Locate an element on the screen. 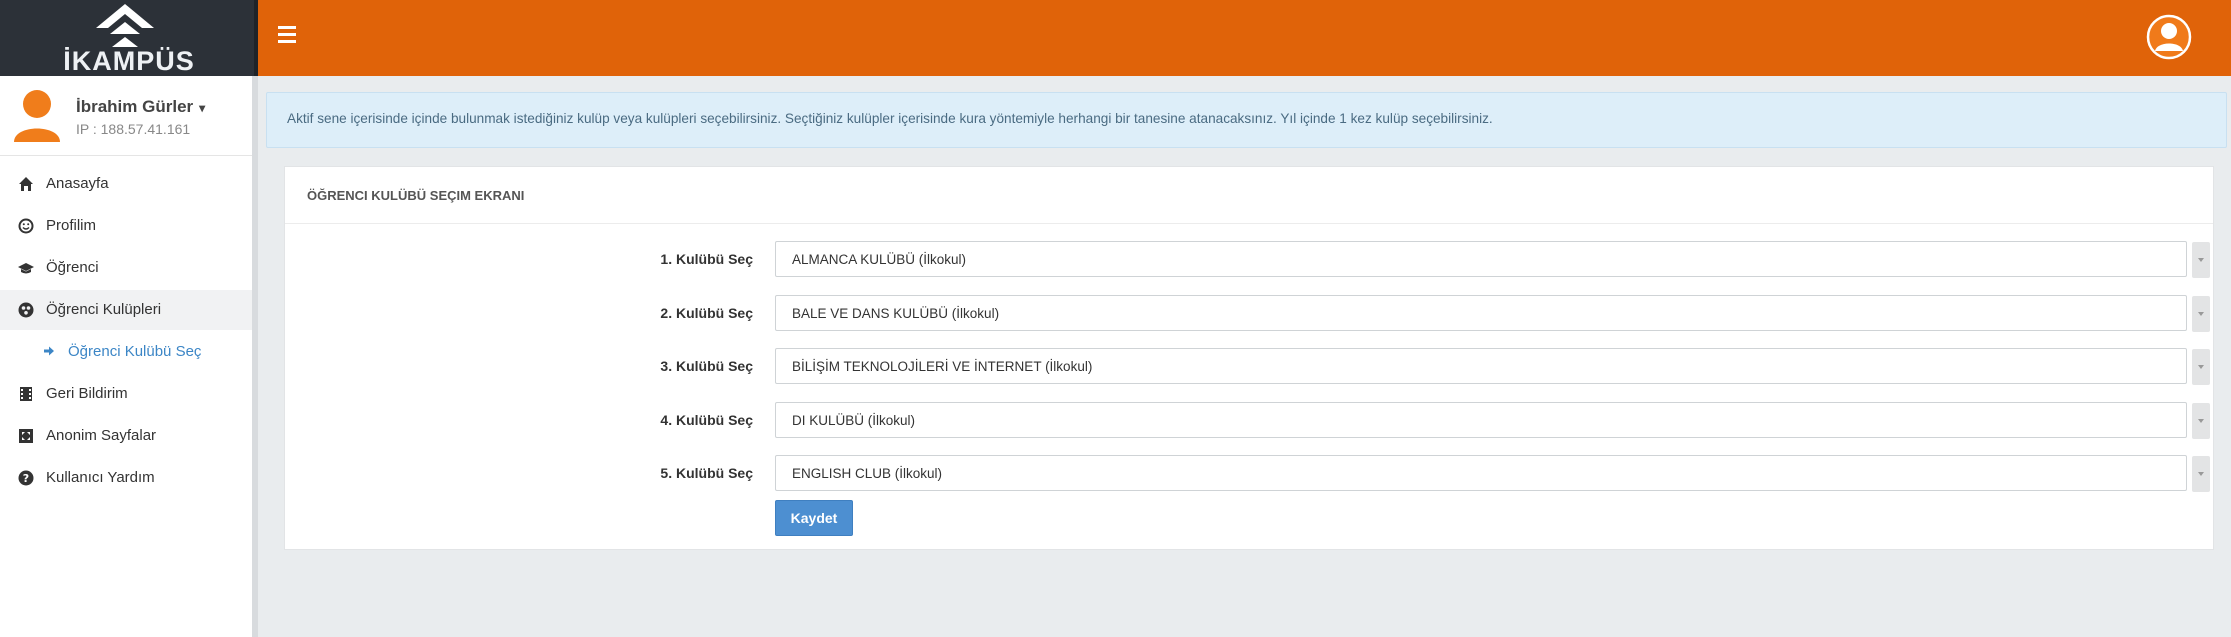  club-choice-1-label: 1. Kulübü Seç is located at coordinates (706, 259).